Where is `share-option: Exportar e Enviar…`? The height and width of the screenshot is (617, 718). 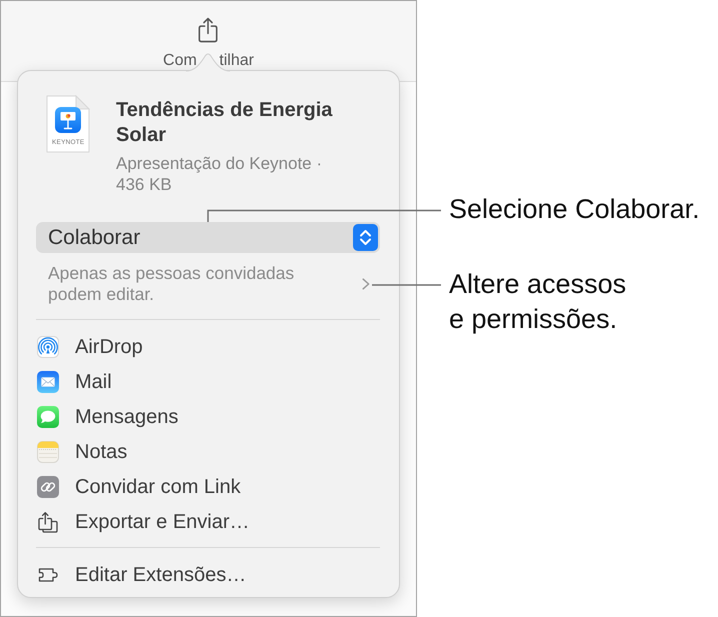
share-option: Exportar e Enviar… is located at coordinates (143, 522).